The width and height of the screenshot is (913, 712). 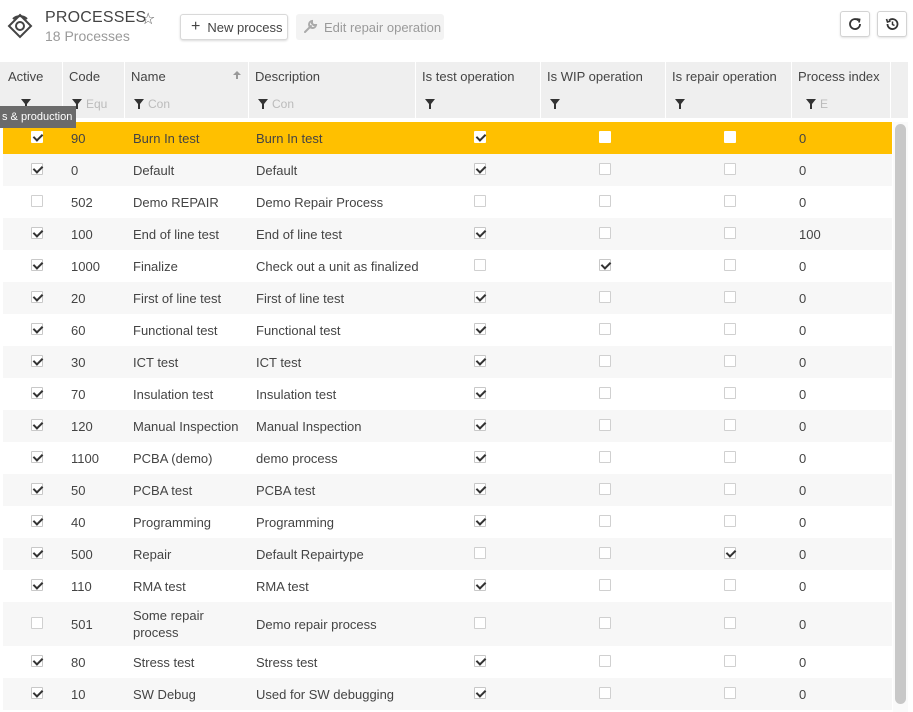 I want to click on filter-is-test-operation, so click(x=432, y=104).